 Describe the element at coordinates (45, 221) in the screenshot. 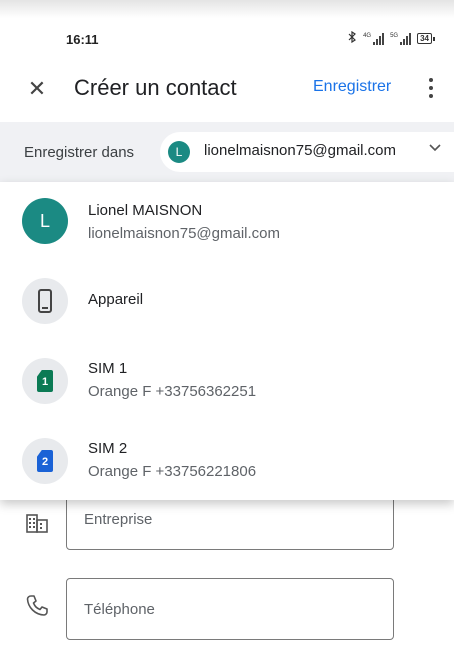

I see `avatar: L` at that location.